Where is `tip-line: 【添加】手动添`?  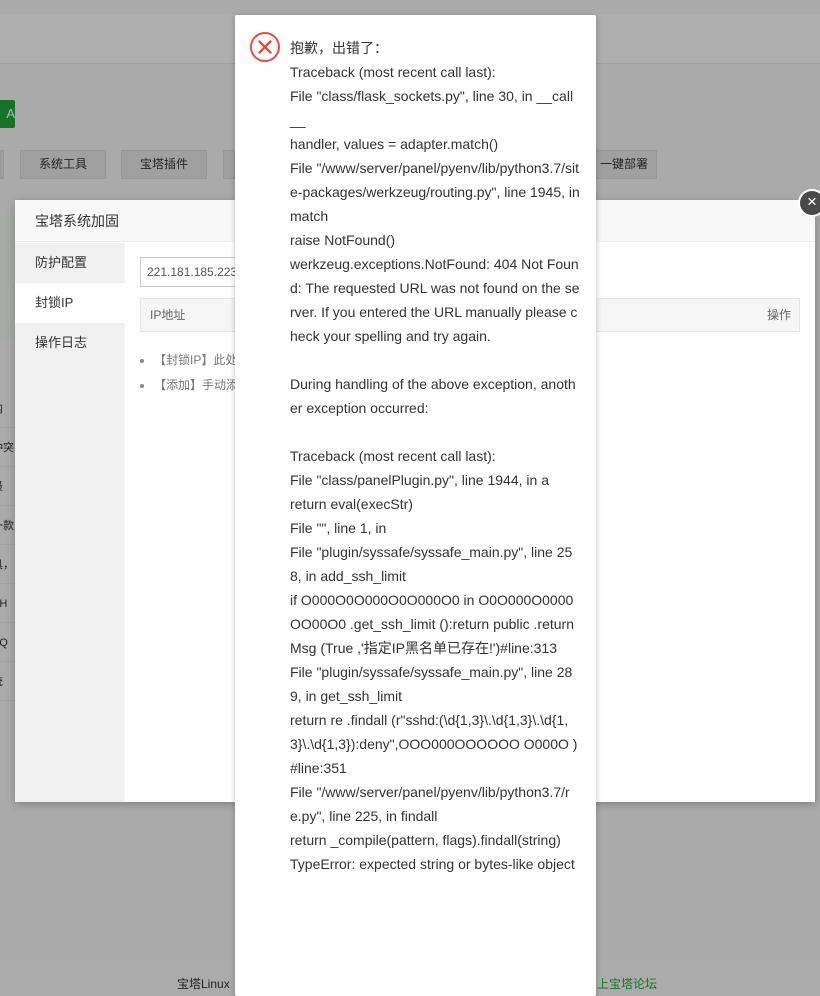
tip-line: 【添加】手动添 is located at coordinates (189, 384).